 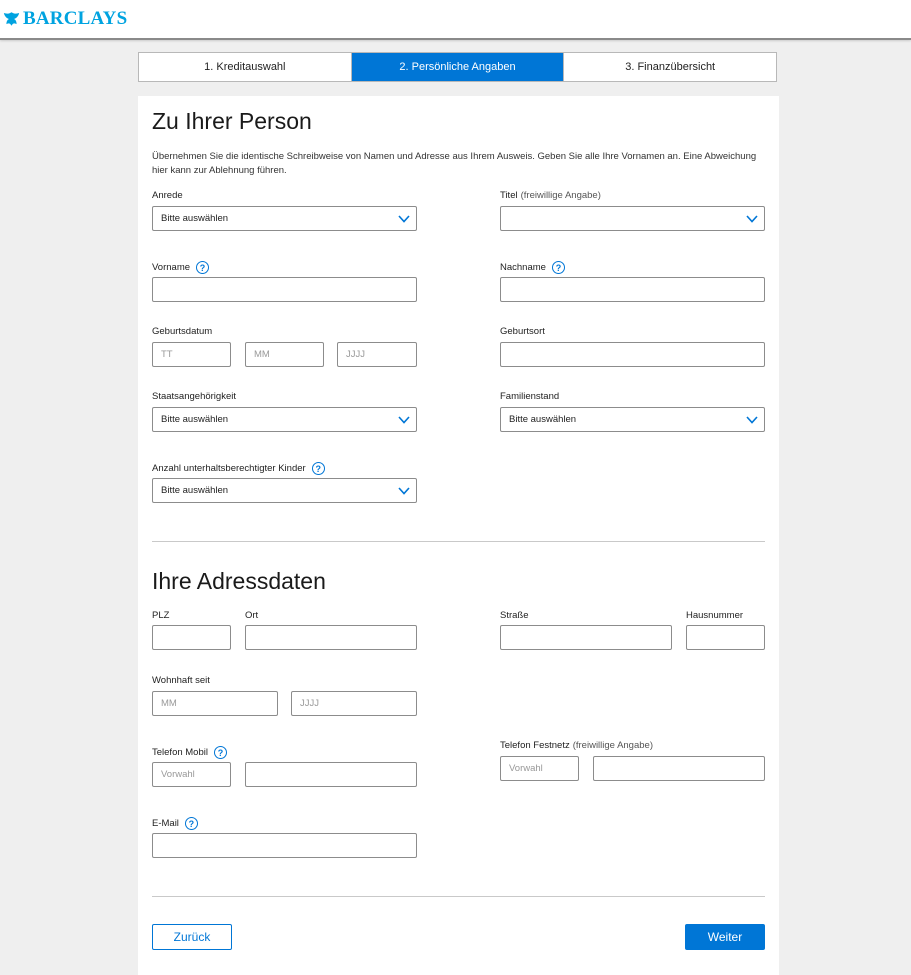 I want to click on email-input, so click(x=284, y=845).